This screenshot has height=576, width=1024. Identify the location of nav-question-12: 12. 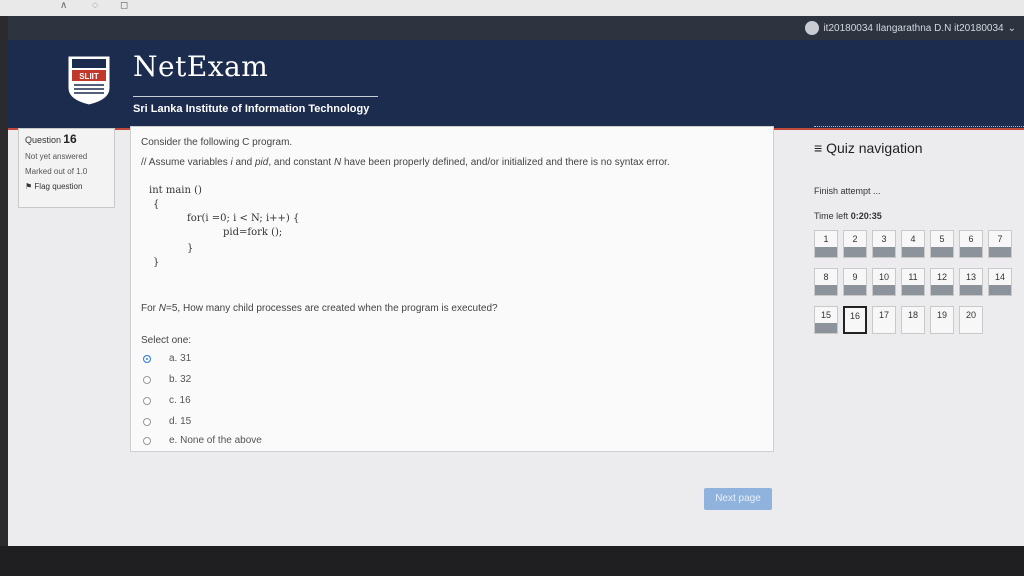
(942, 282).